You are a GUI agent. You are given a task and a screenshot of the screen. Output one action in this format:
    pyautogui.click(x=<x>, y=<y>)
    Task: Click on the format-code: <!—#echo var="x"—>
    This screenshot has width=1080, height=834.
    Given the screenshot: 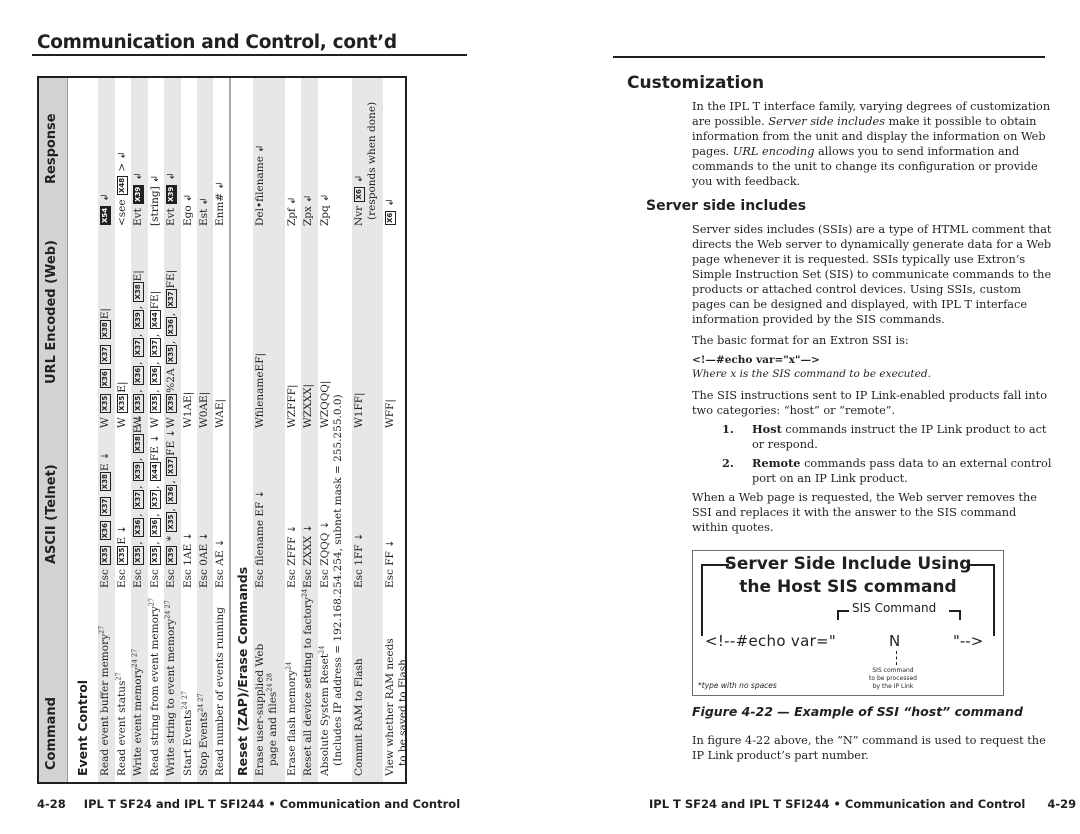 What is the action you would take?
    pyautogui.click(x=756, y=360)
    